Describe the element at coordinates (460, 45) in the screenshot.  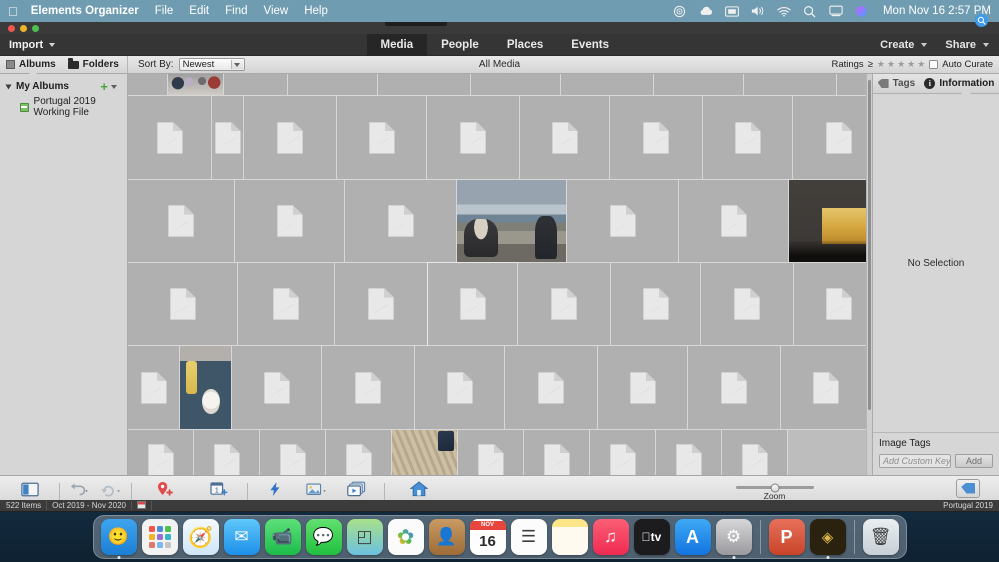
I see `tab-people: People` at that location.